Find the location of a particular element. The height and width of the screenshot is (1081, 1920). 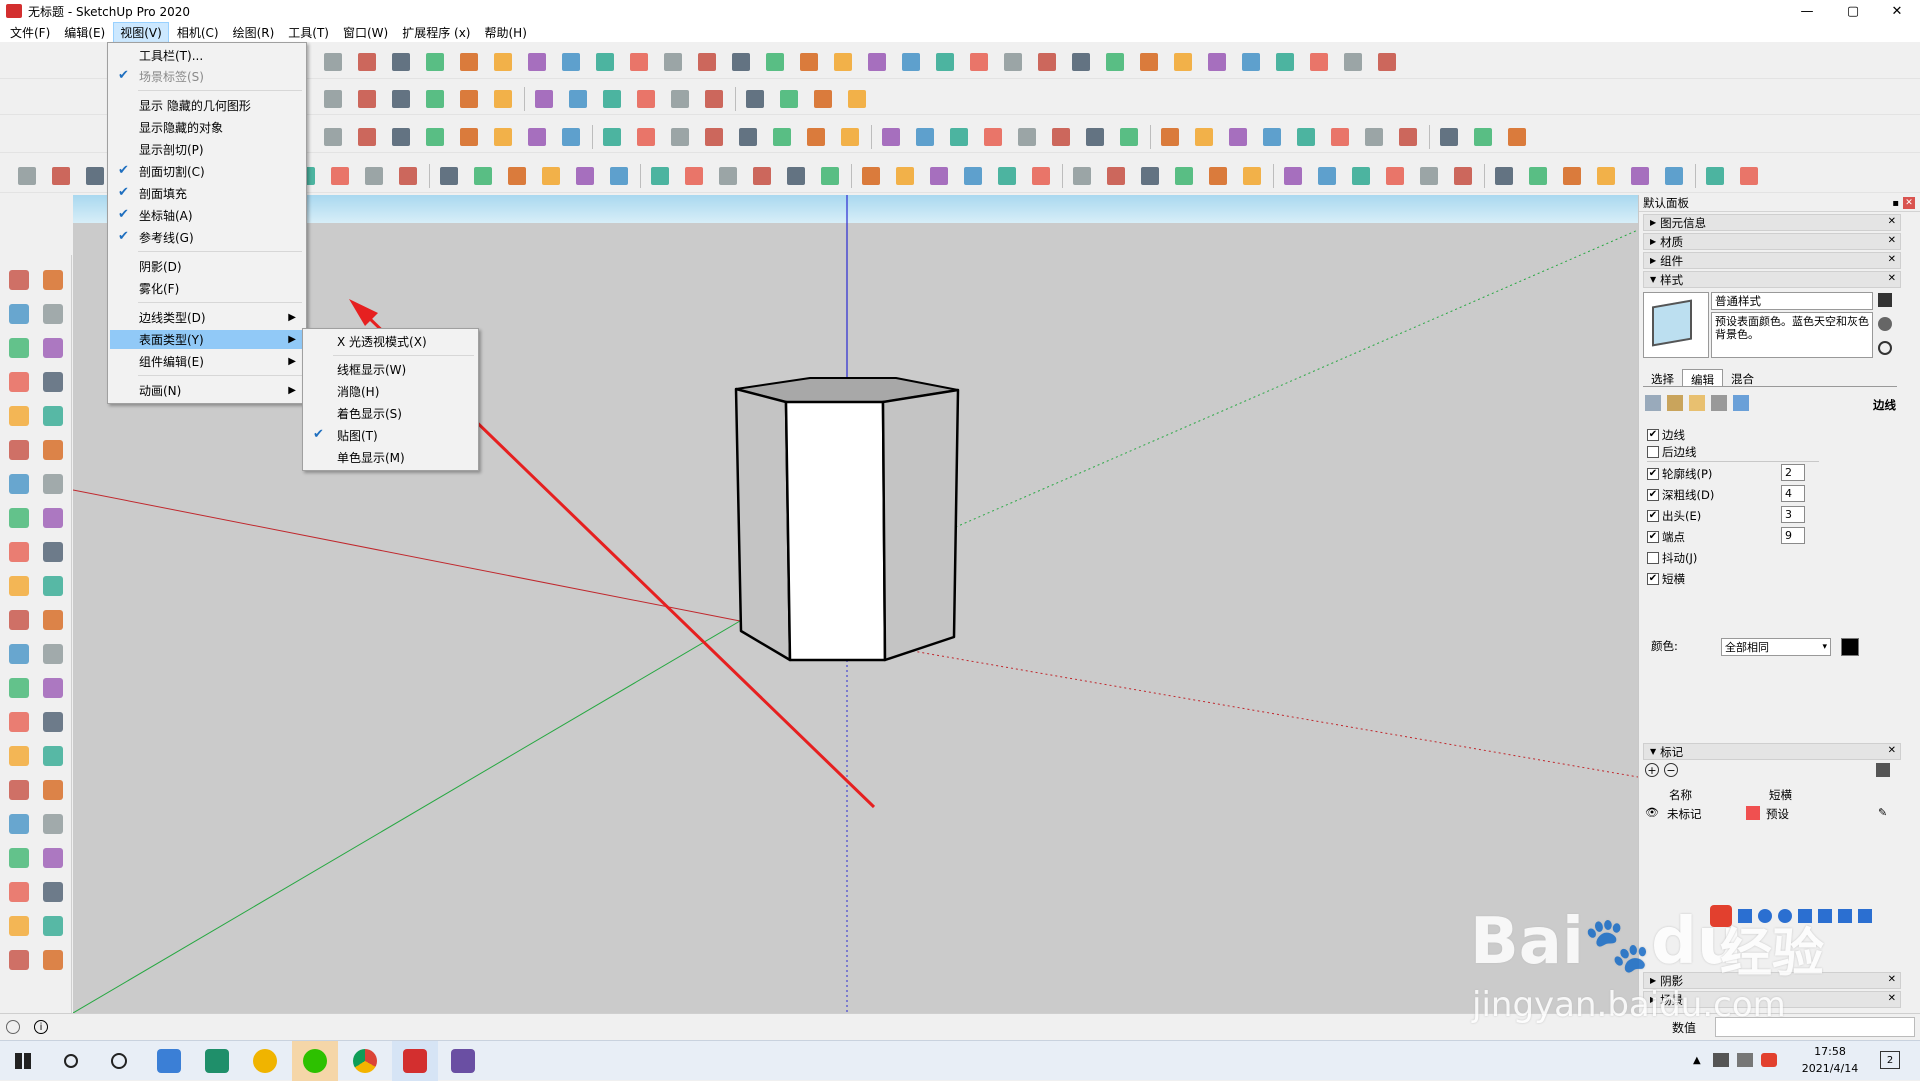

tag-row-name: 未标记 is located at coordinates (1684, 814).